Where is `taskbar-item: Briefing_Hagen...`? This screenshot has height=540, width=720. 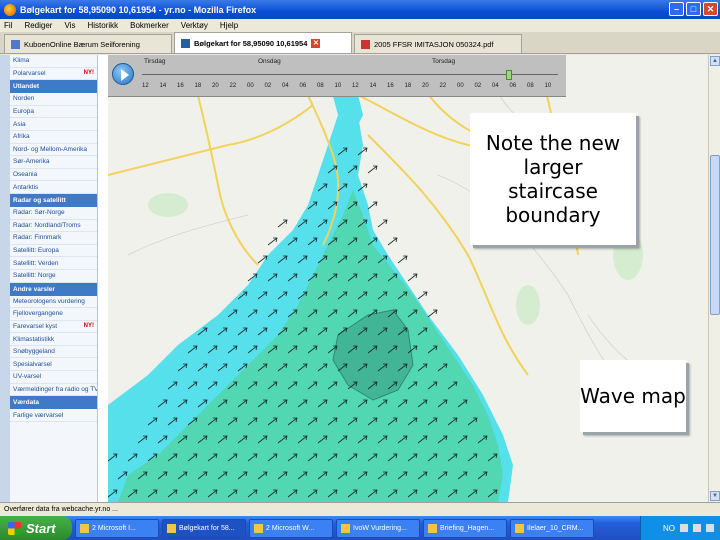 taskbar-item: Briefing_Hagen... is located at coordinates (465, 528).